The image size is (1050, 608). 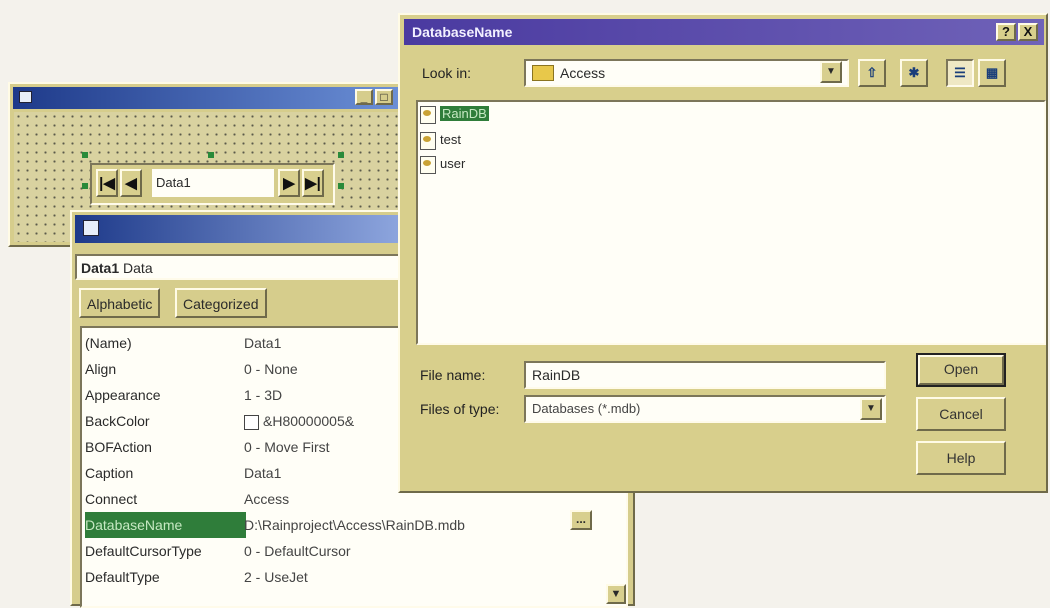 What do you see at coordinates (960, 73) in the screenshot?
I see `list-view-icon: ☰` at bounding box center [960, 73].